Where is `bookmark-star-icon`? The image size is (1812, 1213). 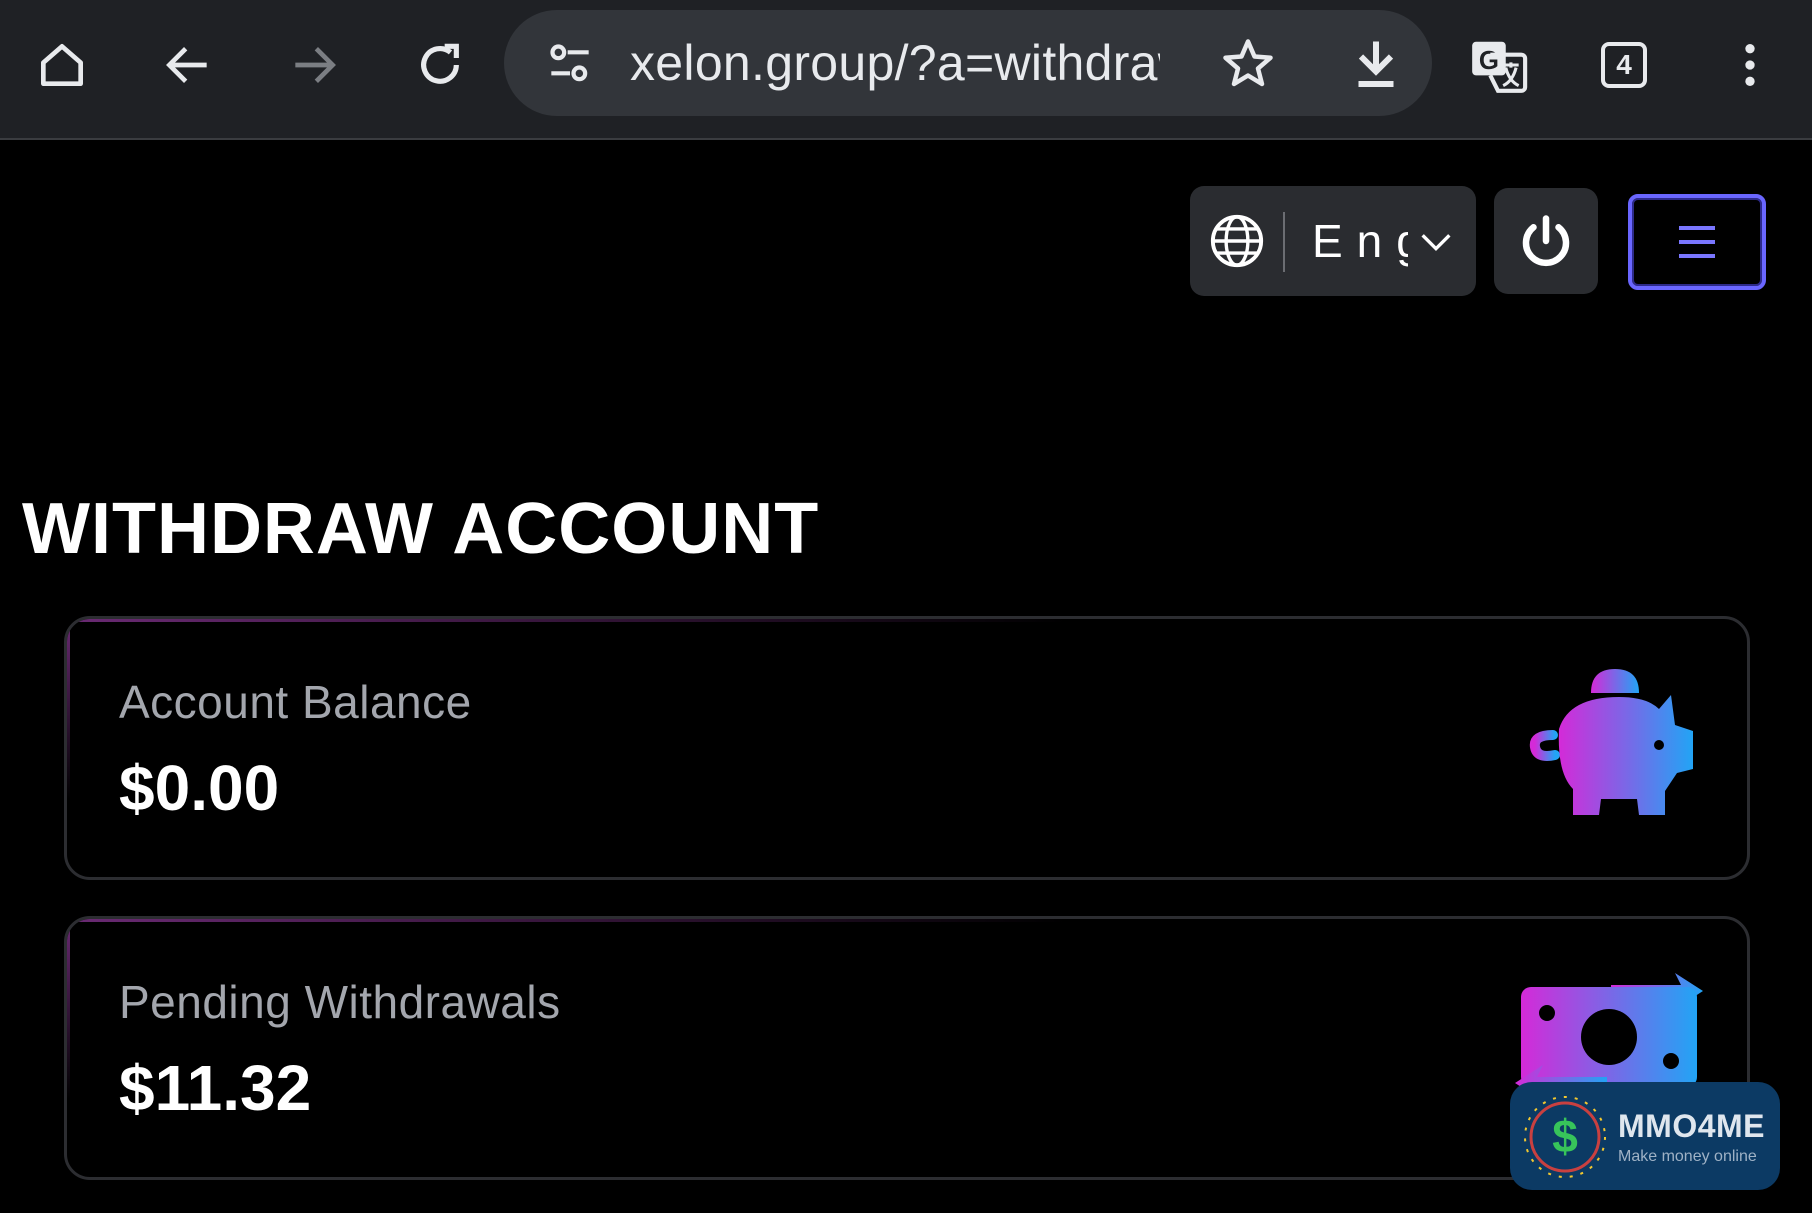
bookmark-star-icon is located at coordinates (1248, 64).